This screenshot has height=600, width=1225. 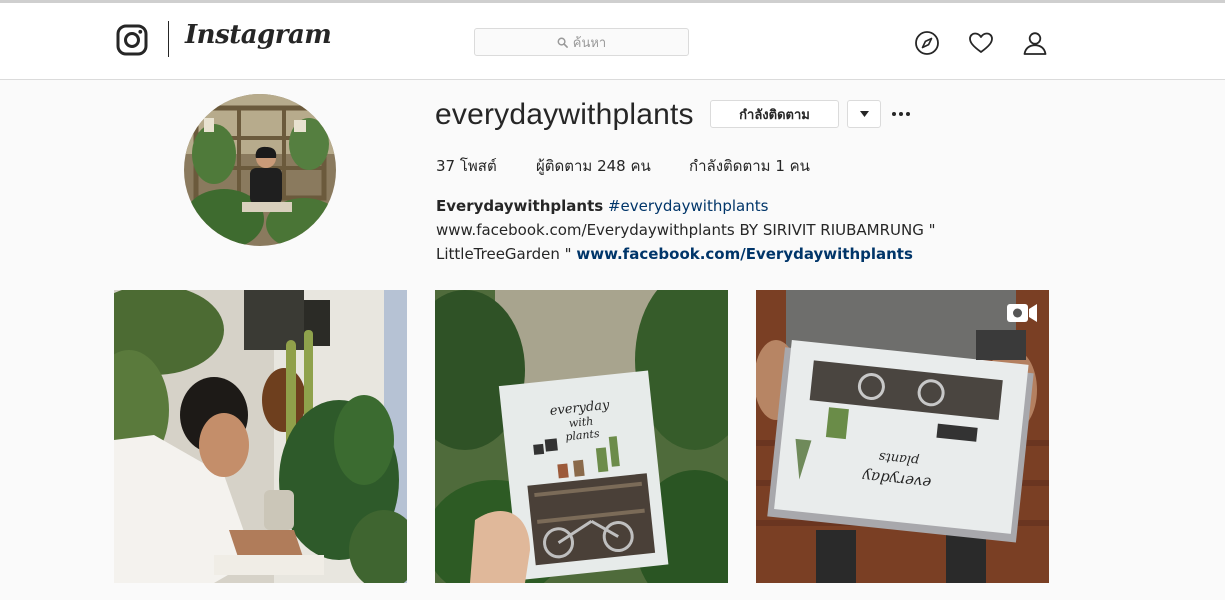 What do you see at coordinates (168, 39) in the screenshot?
I see `logo-divider` at bounding box center [168, 39].